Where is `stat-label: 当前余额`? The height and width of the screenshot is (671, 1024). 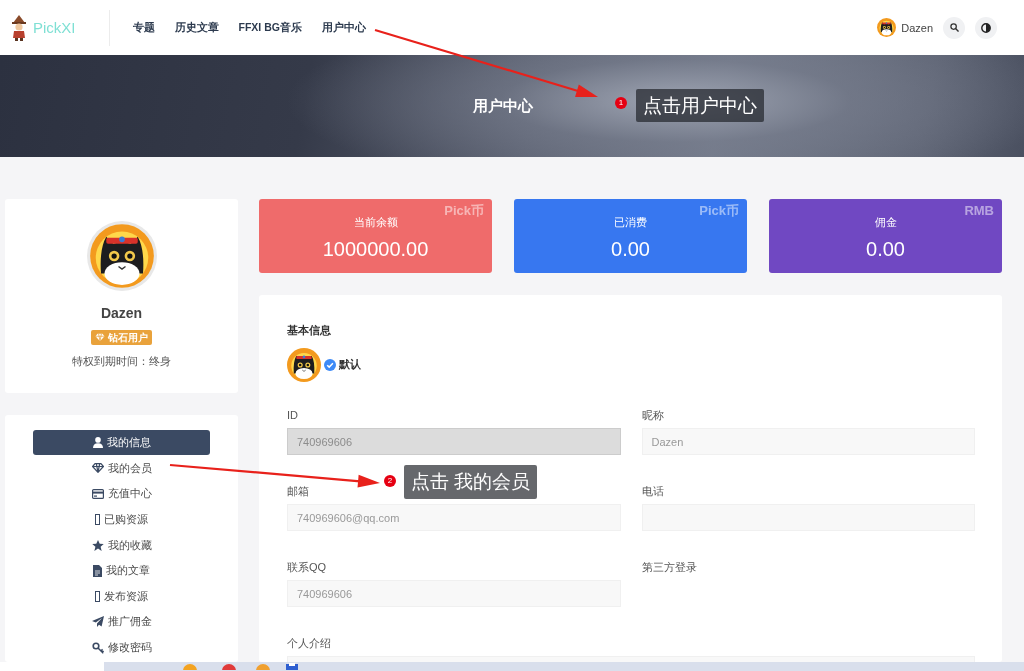
stat-label: 当前余额 is located at coordinates (375, 222).